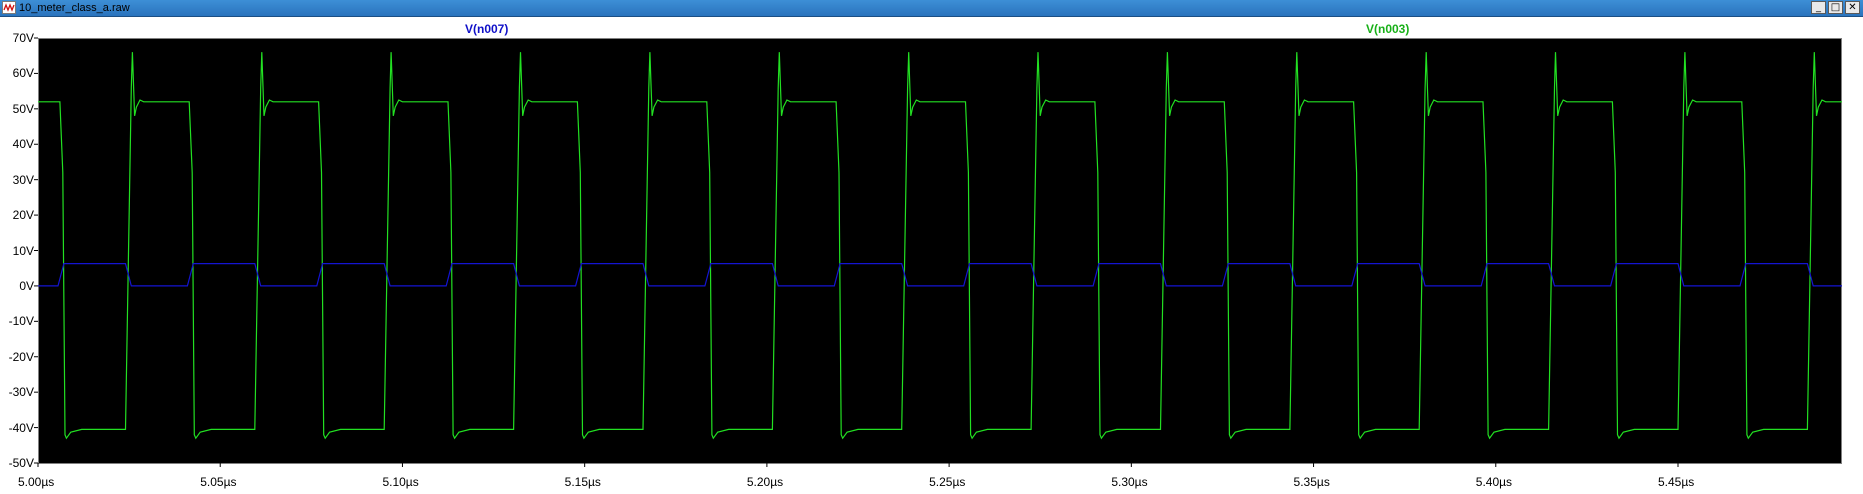 The width and height of the screenshot is (1863, 494). Describe the element at coordinates (23, 73) in the screenshot. I see `y-tick-label: 60V` at that location.